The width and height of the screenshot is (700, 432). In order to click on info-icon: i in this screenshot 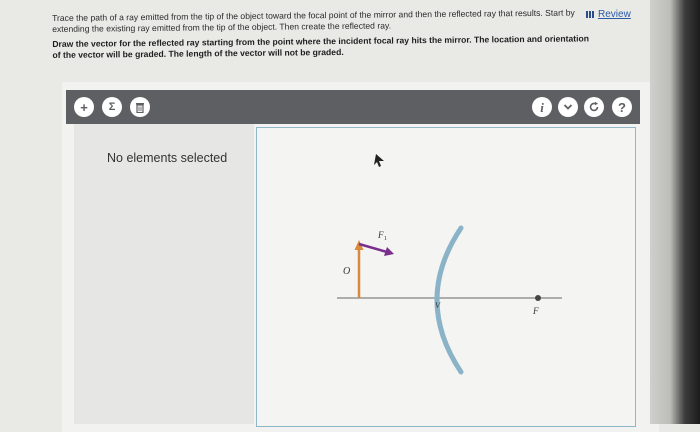, I will do `click(542, 107)`.